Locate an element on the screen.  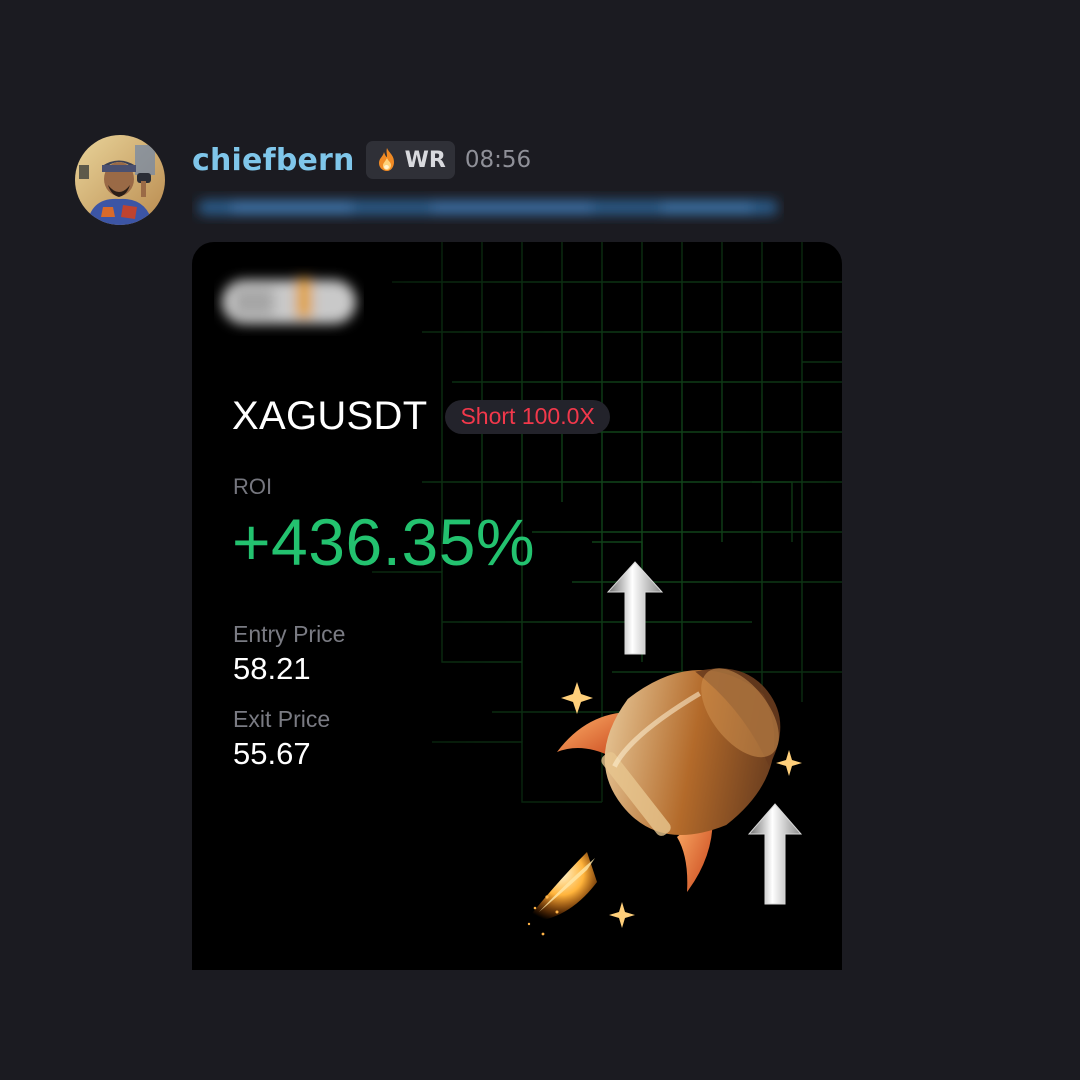
user-tag-label: WR is located at coordinates (425, 160).